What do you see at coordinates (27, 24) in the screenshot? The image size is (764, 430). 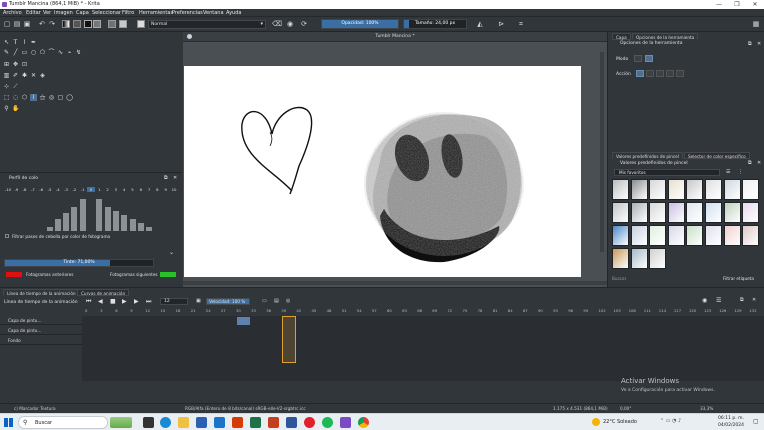 I see `save-icon: ▣` at bounding box center [27, 24].